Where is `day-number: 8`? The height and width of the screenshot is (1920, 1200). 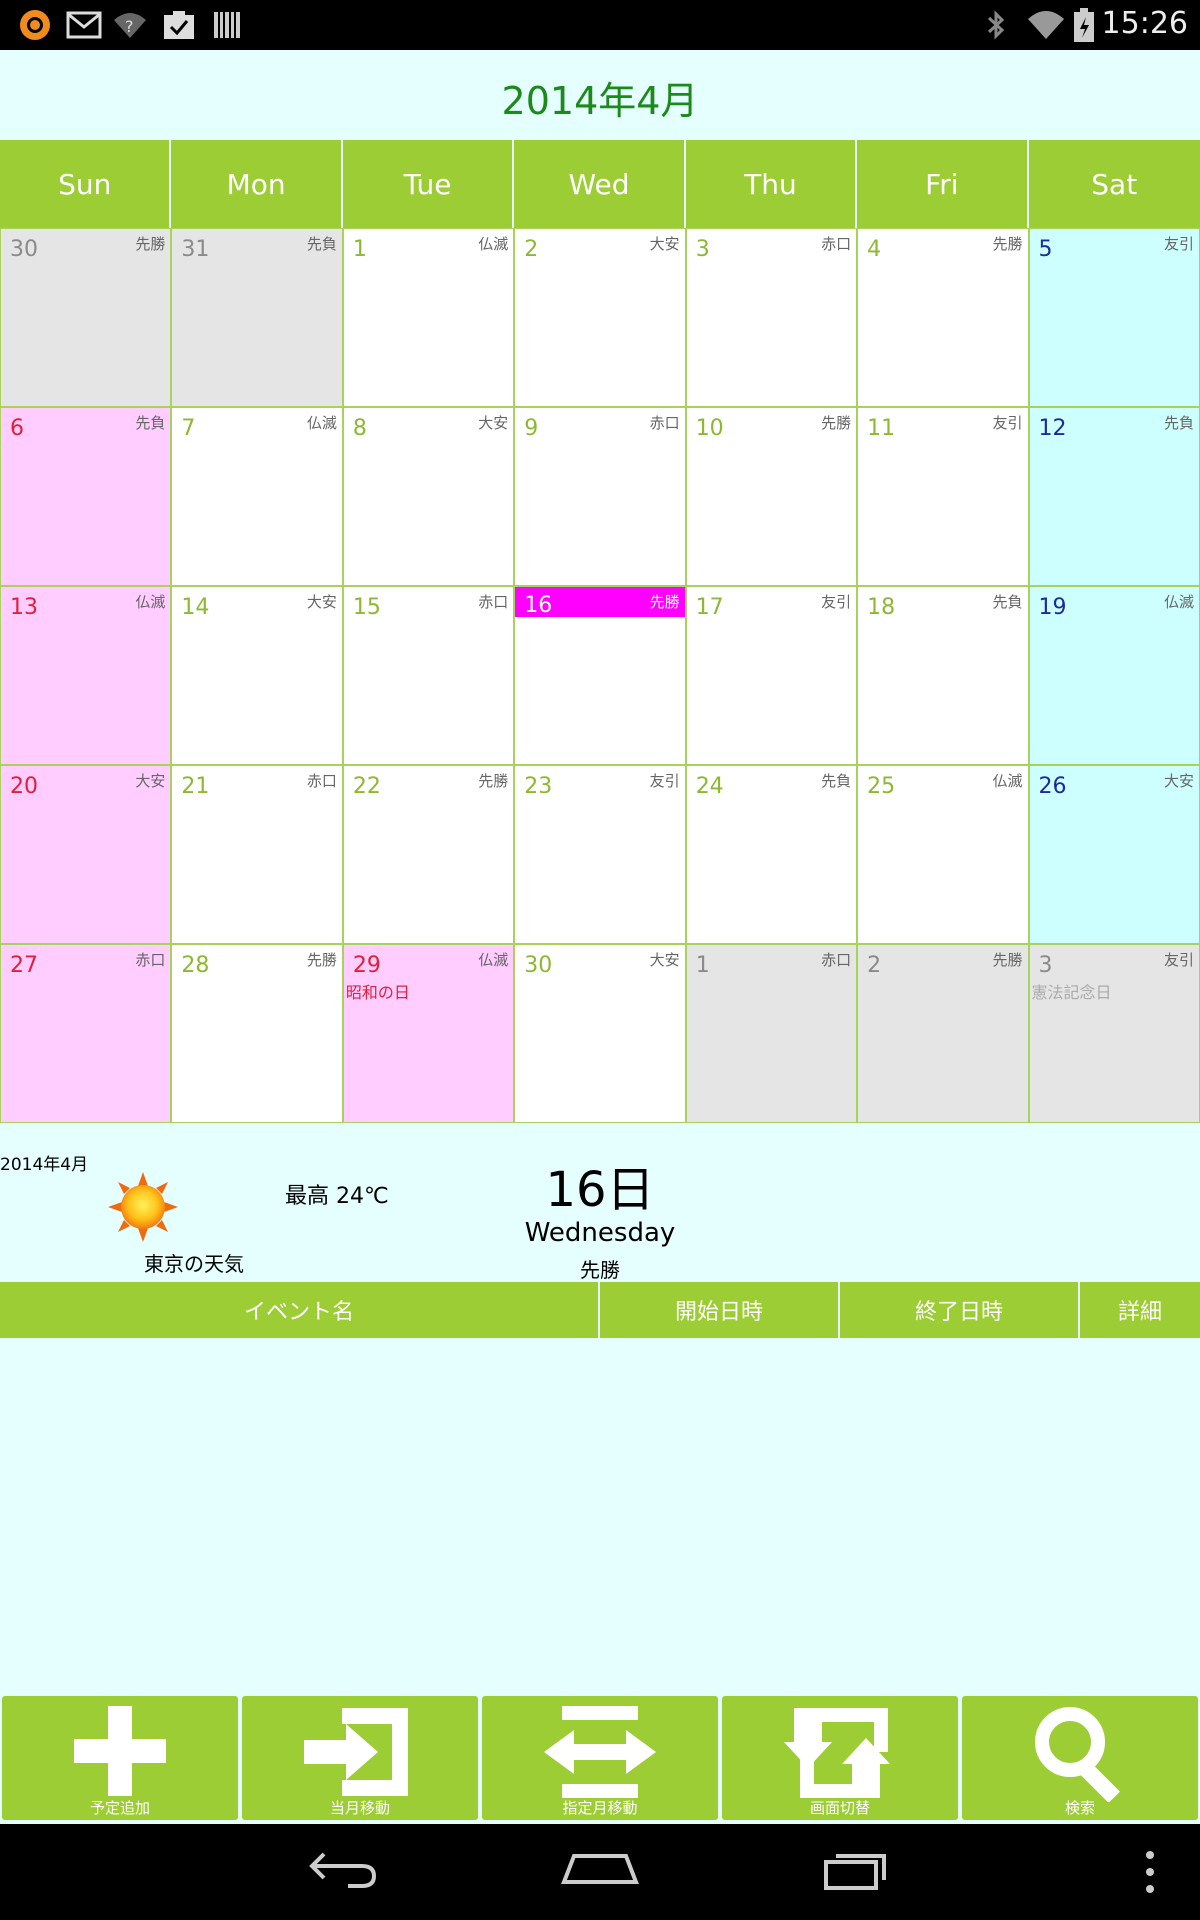 day-number: 8 is located at coordinates (359, 428).